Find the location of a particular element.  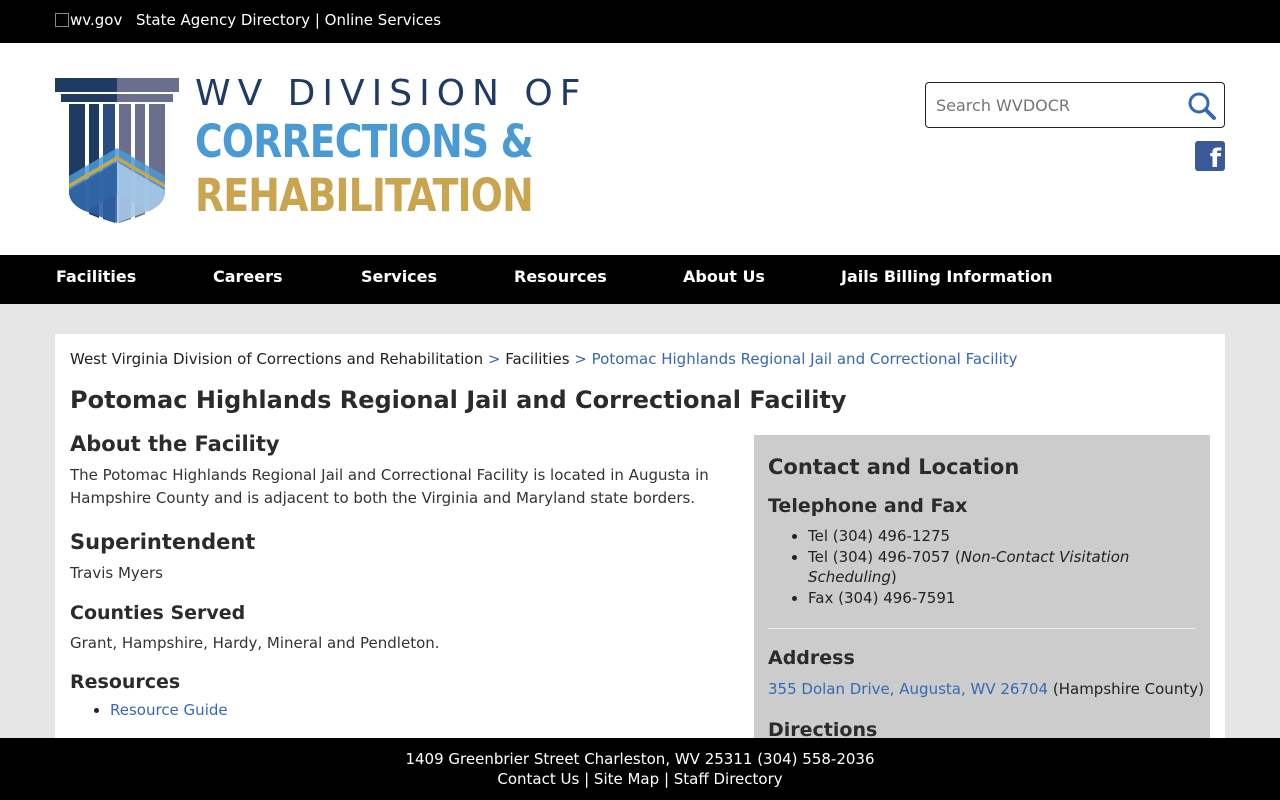

resource-guide-link: Resource Guide is located at coordinates (169, 710).